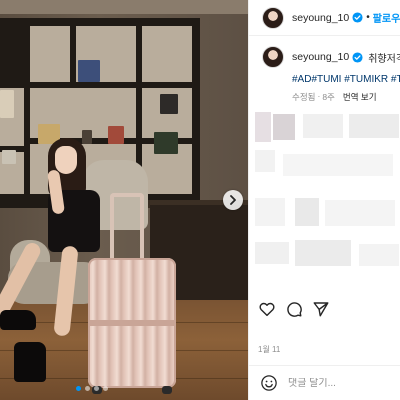 The height and width of the screenshot is (400, 400). I want to click on caption-hashtags: #AD#TUMI #TUMIKR #TU, so click(346, 79).